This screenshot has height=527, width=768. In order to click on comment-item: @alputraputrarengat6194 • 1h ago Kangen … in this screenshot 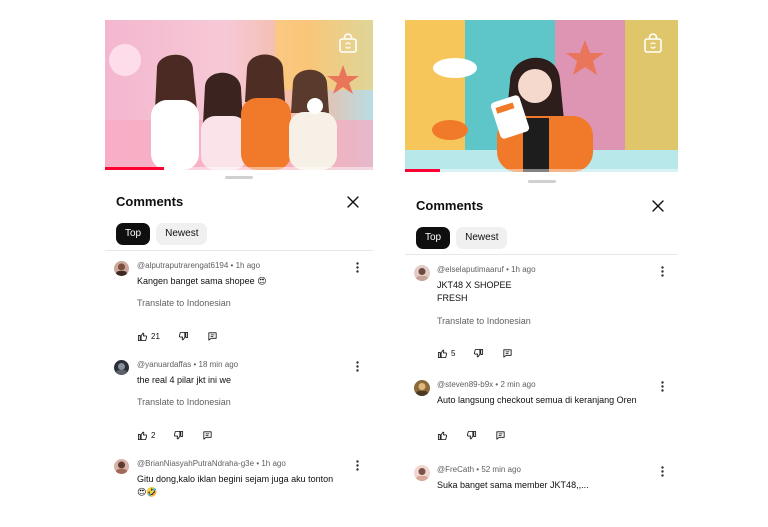, I will do `click(239, 309)`.